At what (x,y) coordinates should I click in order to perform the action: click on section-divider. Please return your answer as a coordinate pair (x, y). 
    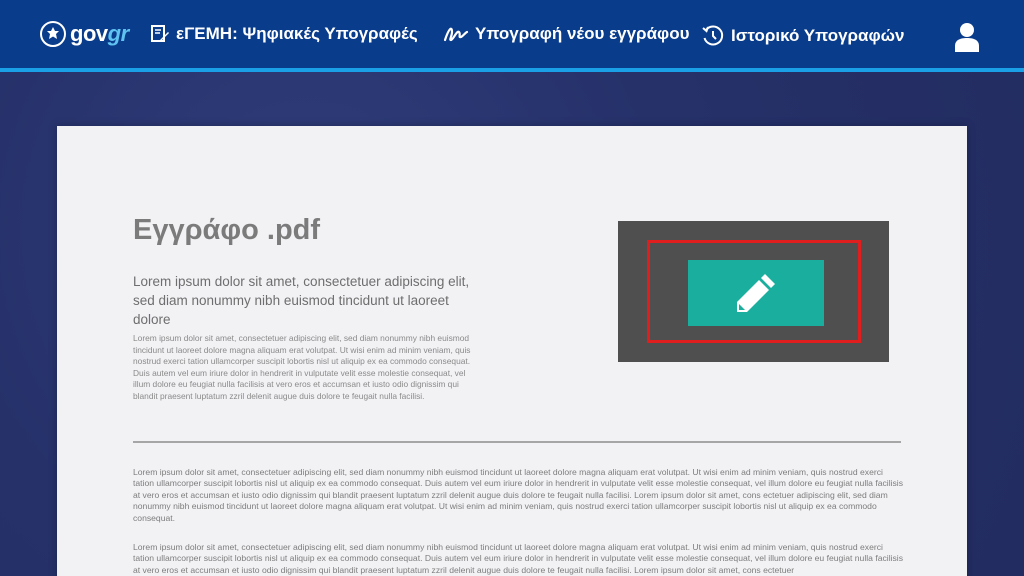
    Looking at the image, I should click on (517, 442).